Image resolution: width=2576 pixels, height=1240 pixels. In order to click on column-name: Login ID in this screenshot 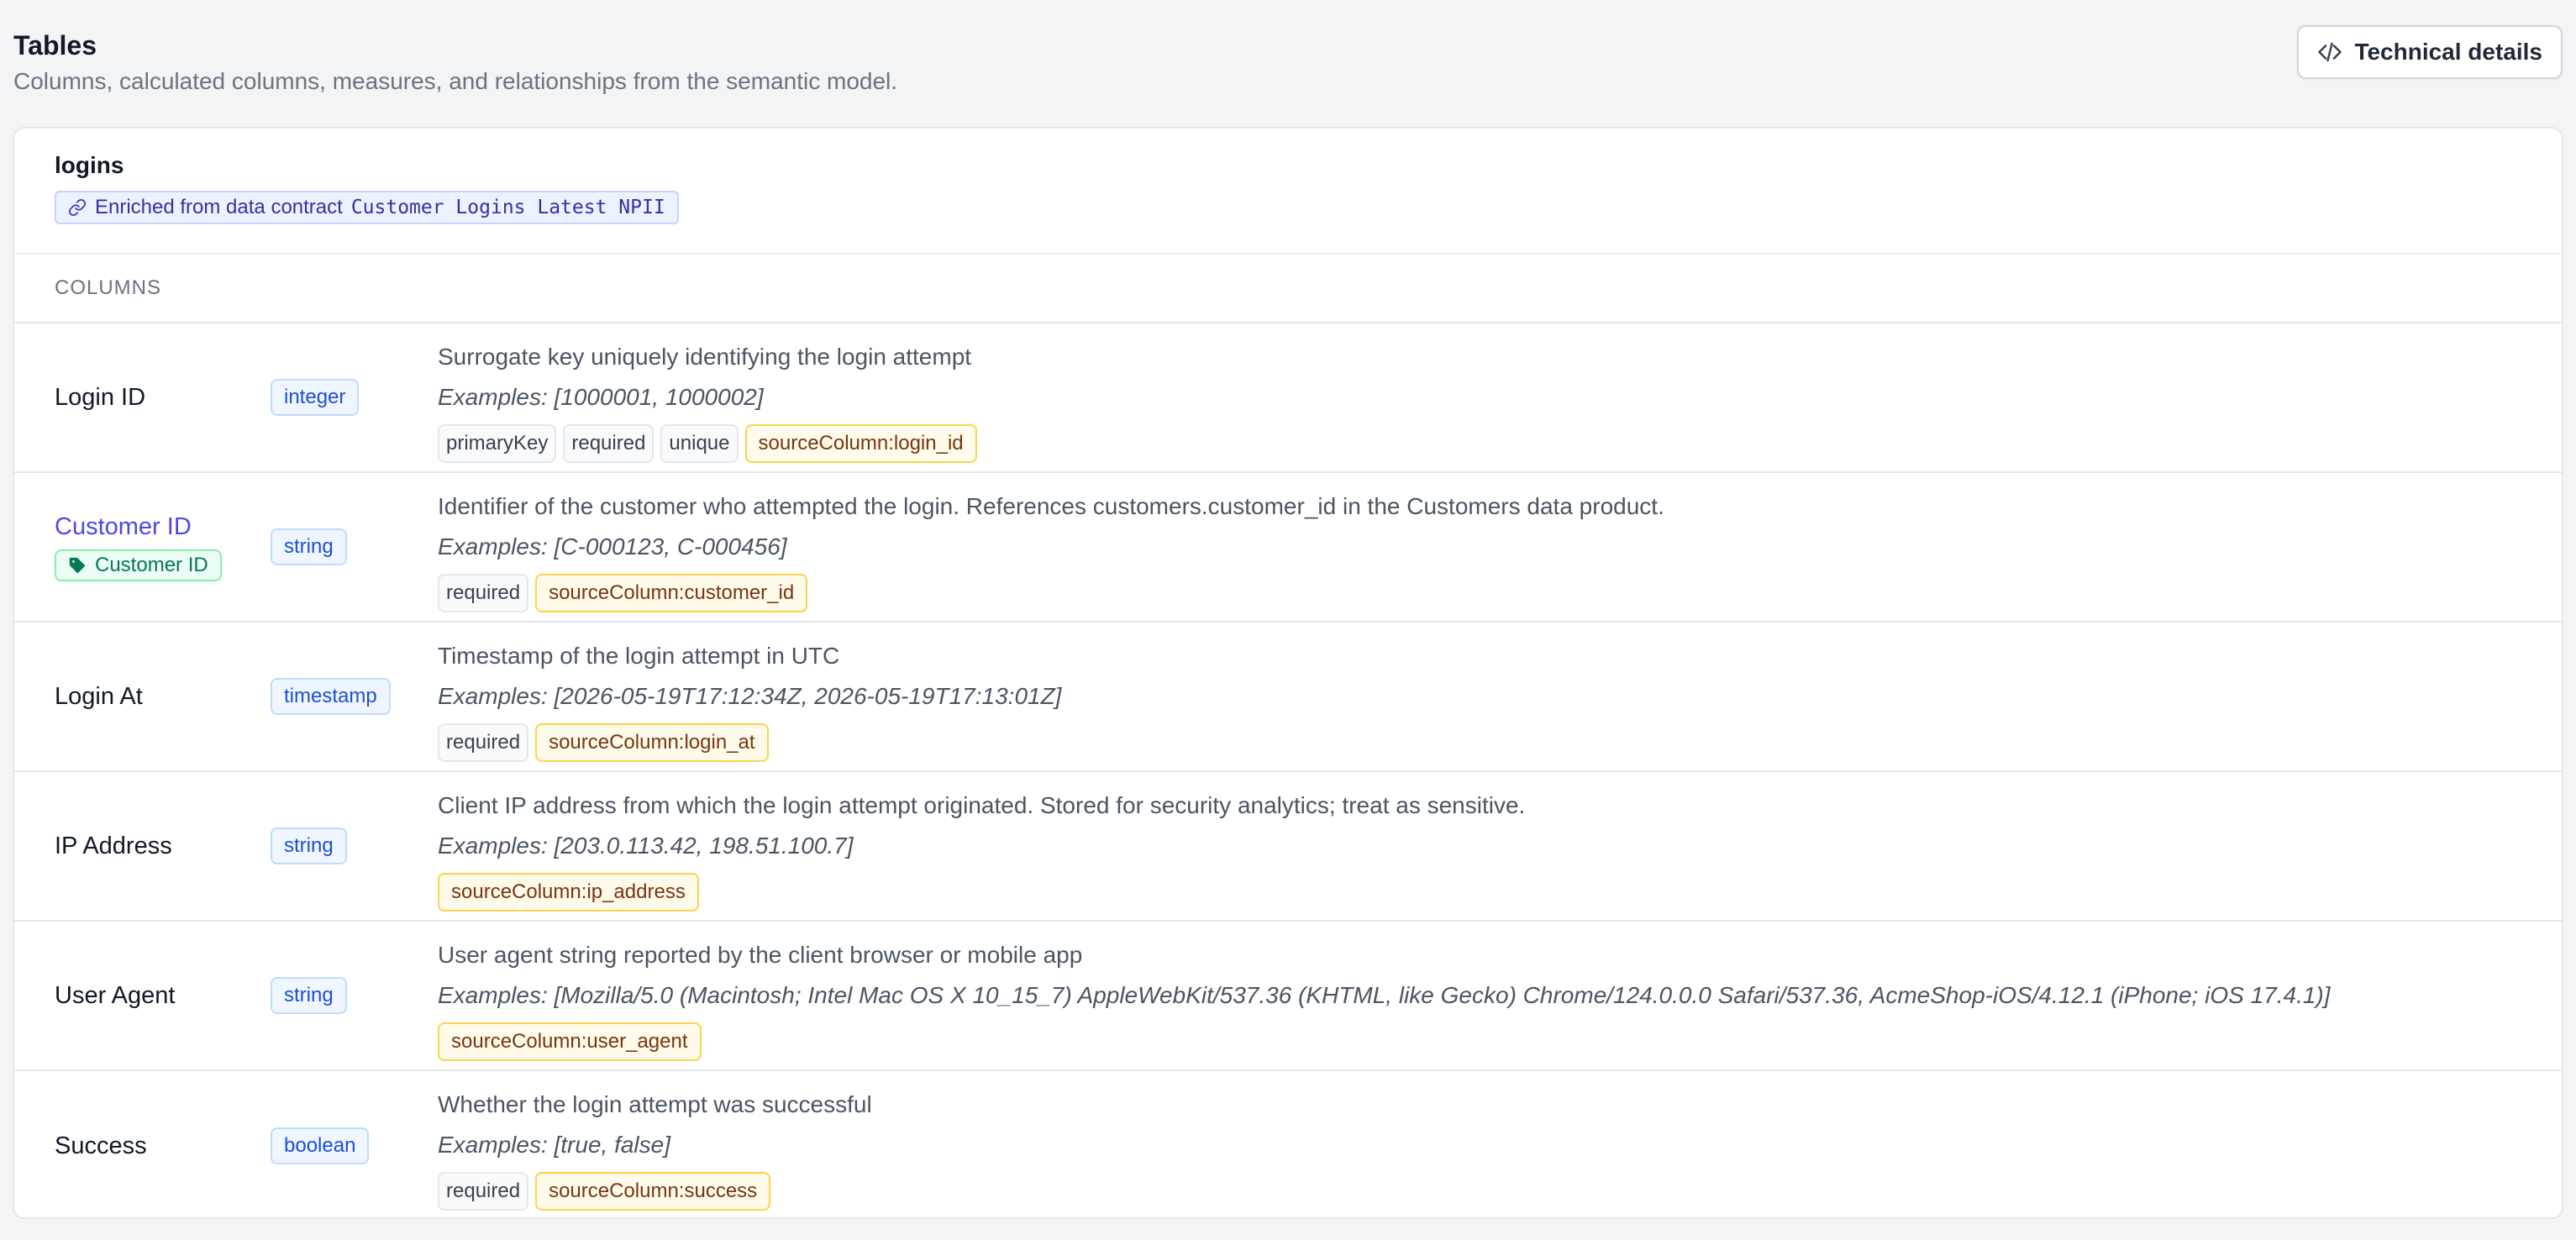, I will do `click(100, 397)`.